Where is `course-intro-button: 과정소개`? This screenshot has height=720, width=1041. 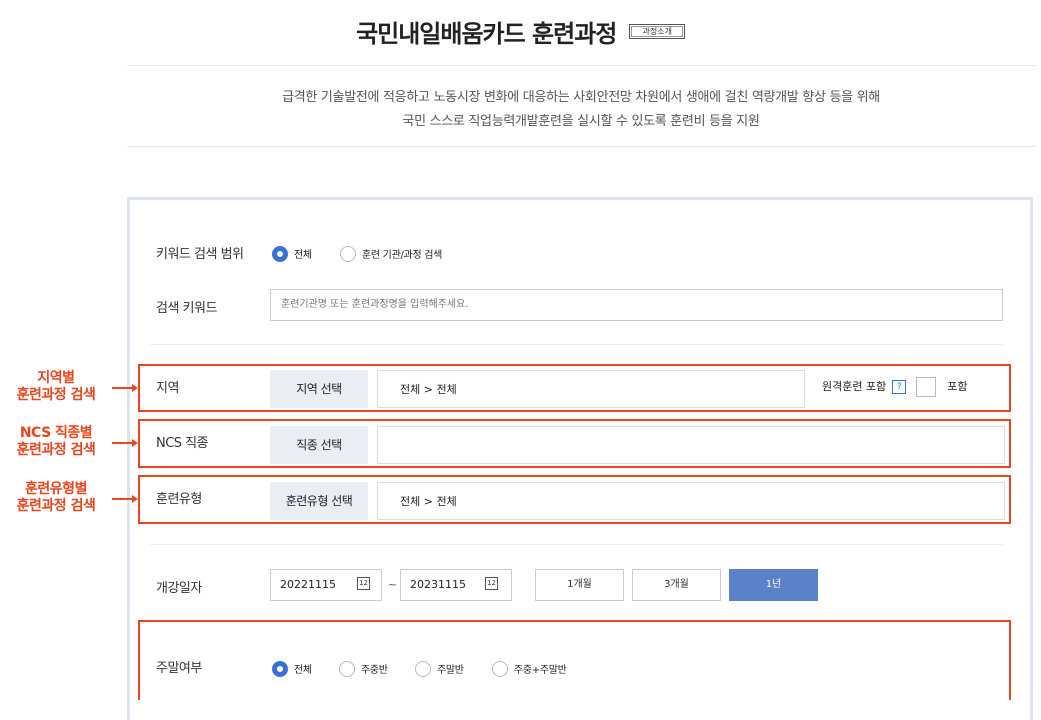 course-intro-button: 과정소개 is located at coordinates (657, 31).